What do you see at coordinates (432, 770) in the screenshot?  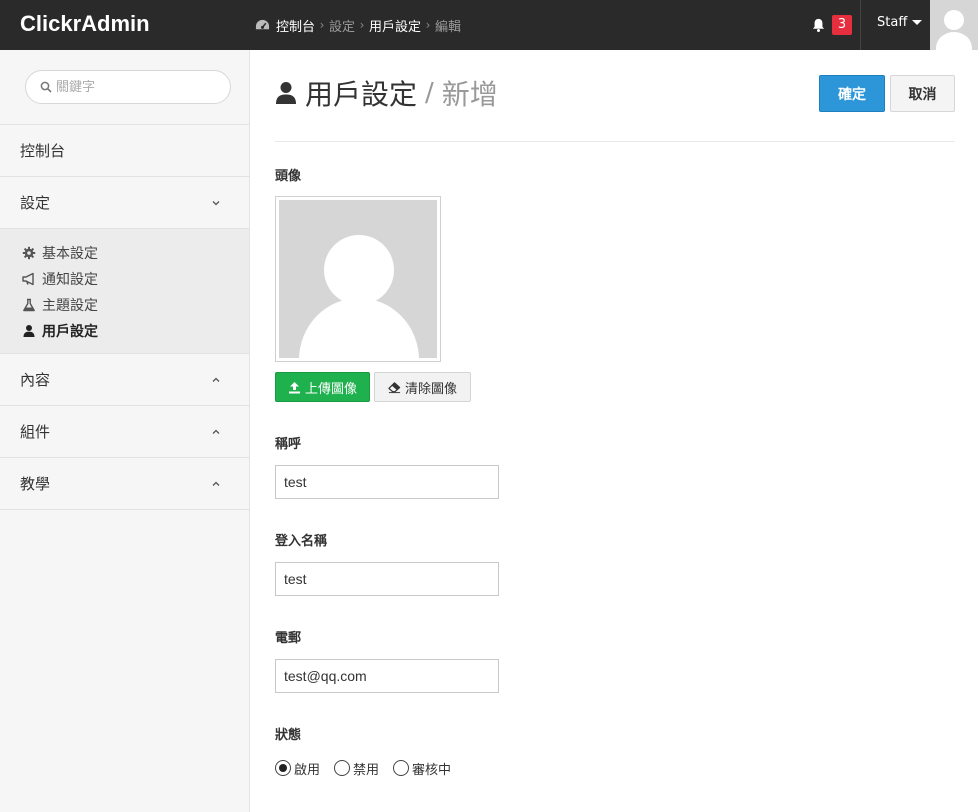 I see `radio-label: 審核中` at bounding box center [432, 770].